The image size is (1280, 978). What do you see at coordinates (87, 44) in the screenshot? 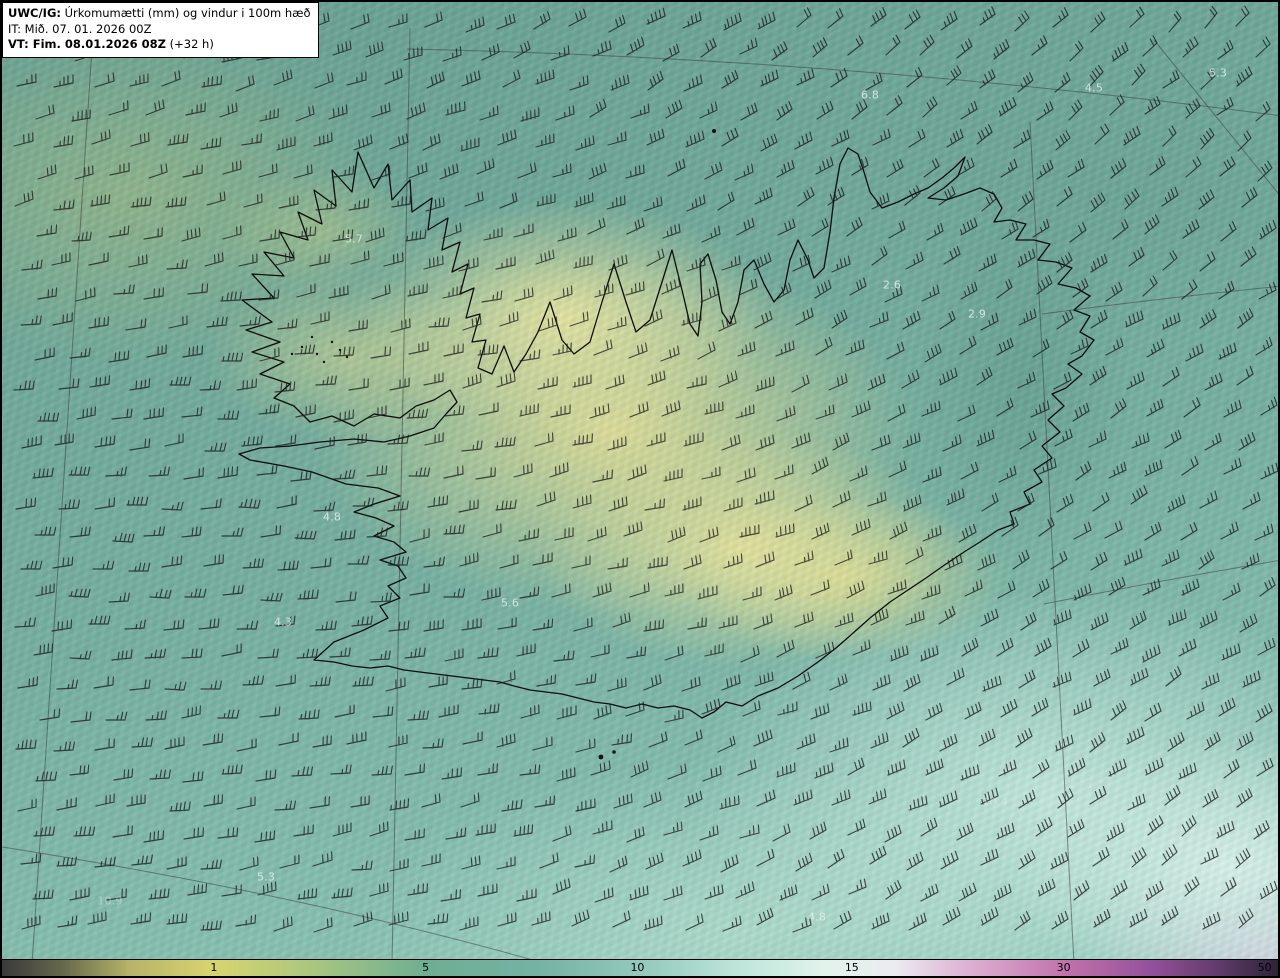
I see `legend-valid-time-main: VT: Fim. 08.01.2026 08Z` at bounding box center [87, 44].